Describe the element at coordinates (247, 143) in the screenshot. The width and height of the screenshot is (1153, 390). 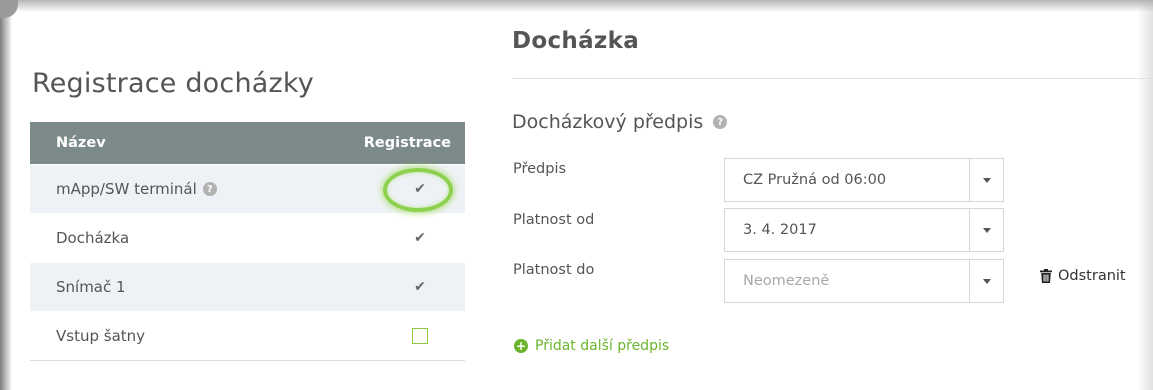
I see `table-header: Název Registrace` at that location.